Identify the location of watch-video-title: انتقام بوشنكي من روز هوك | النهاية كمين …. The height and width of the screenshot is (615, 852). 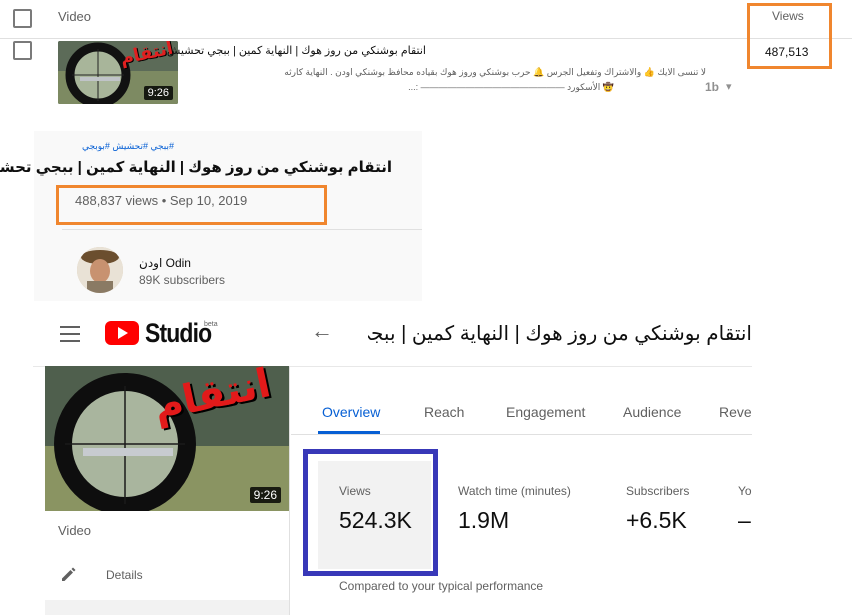
(196, 167).